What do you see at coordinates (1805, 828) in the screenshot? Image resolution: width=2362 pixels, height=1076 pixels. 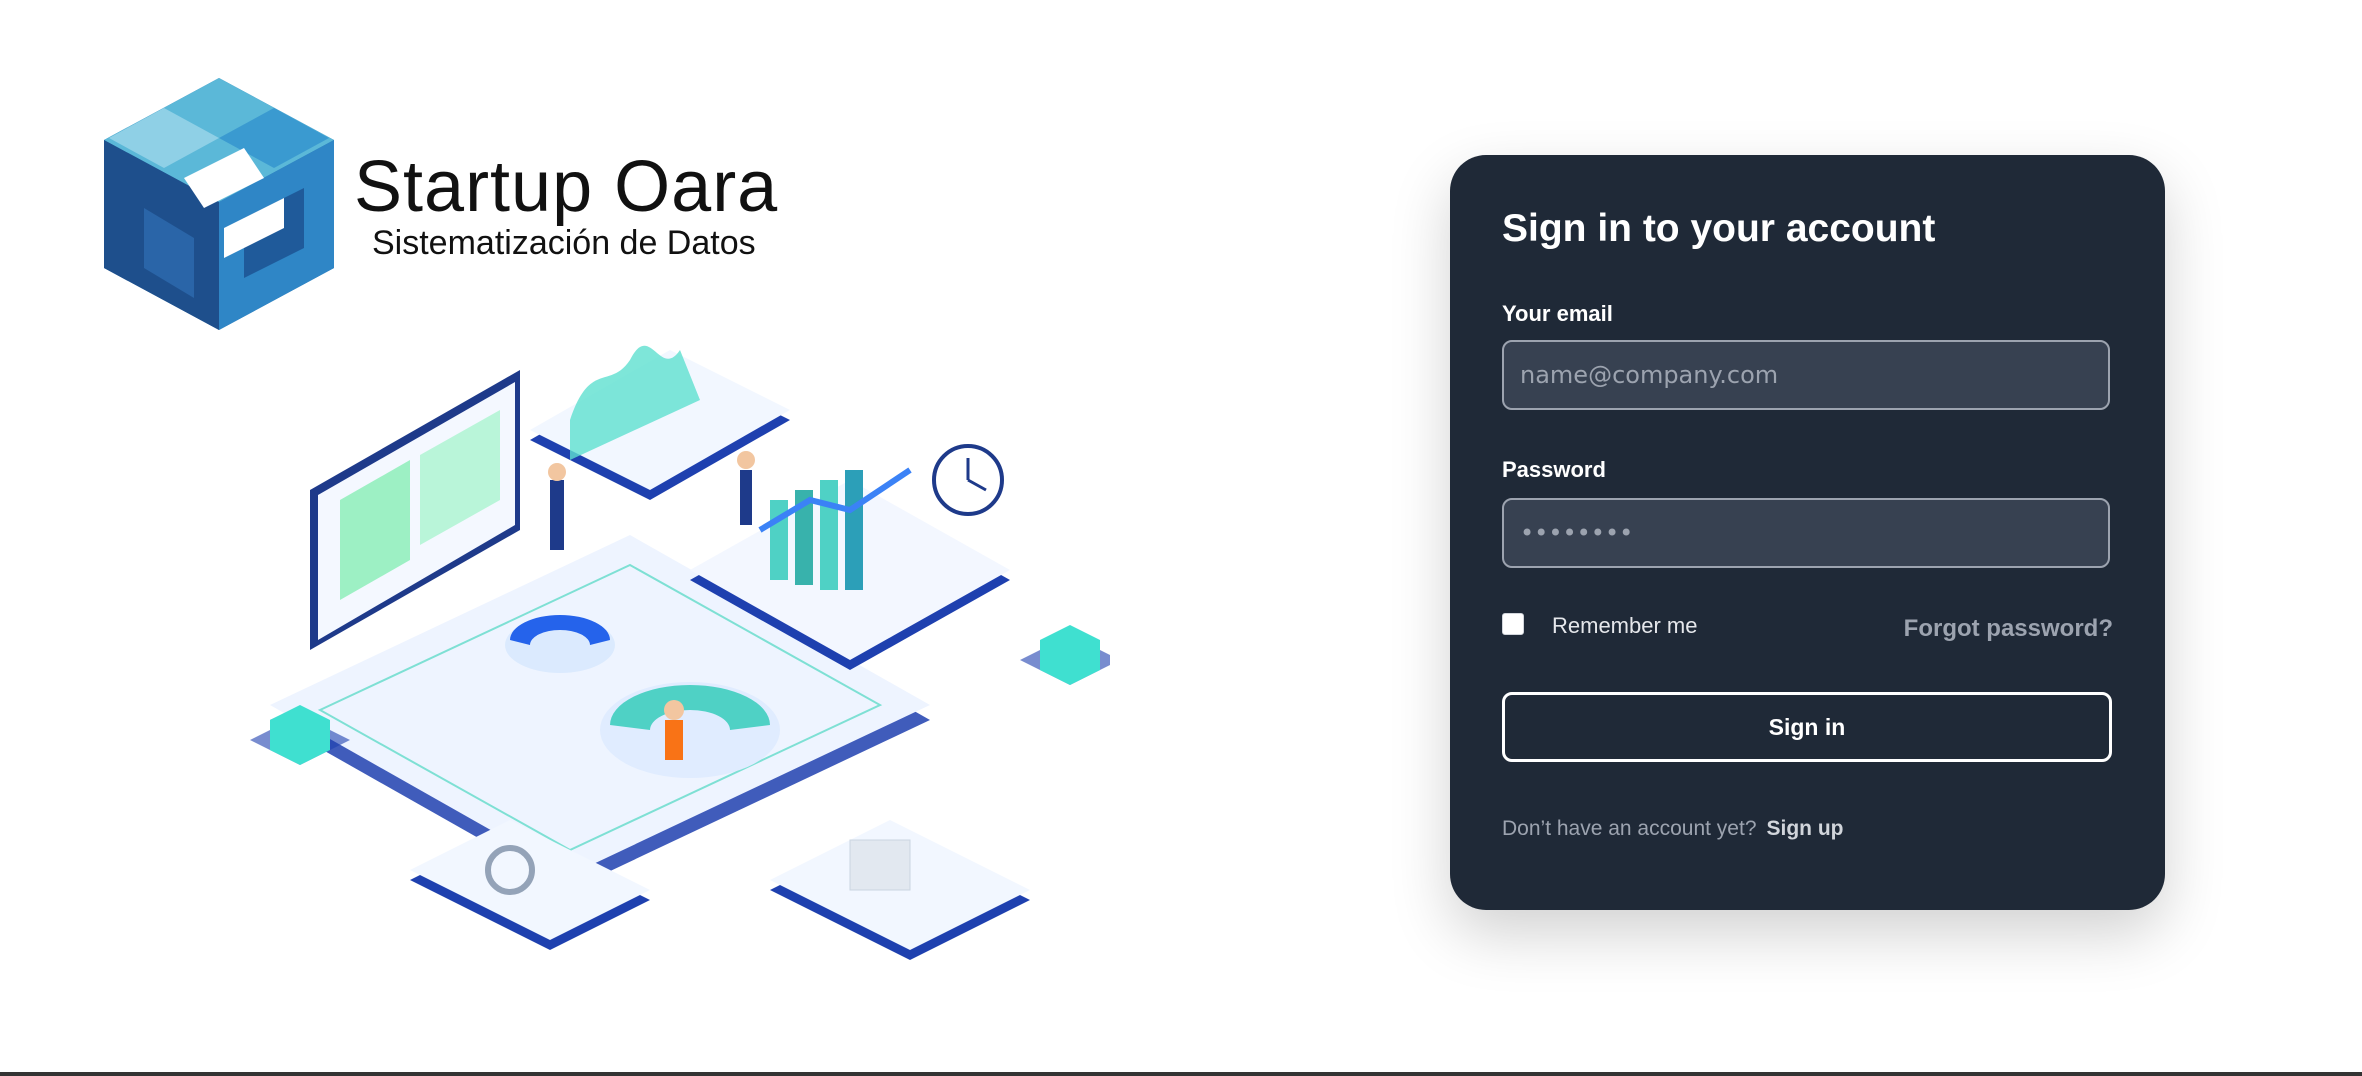 I see `sign-up-link: Sign up` at bounding box center [1805, 828].